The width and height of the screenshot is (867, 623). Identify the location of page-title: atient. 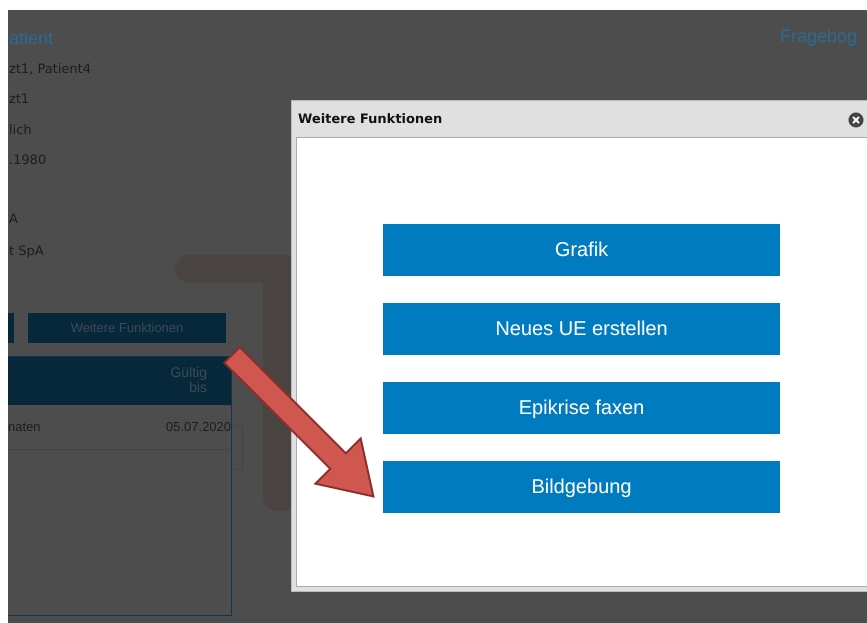
(31, 38).